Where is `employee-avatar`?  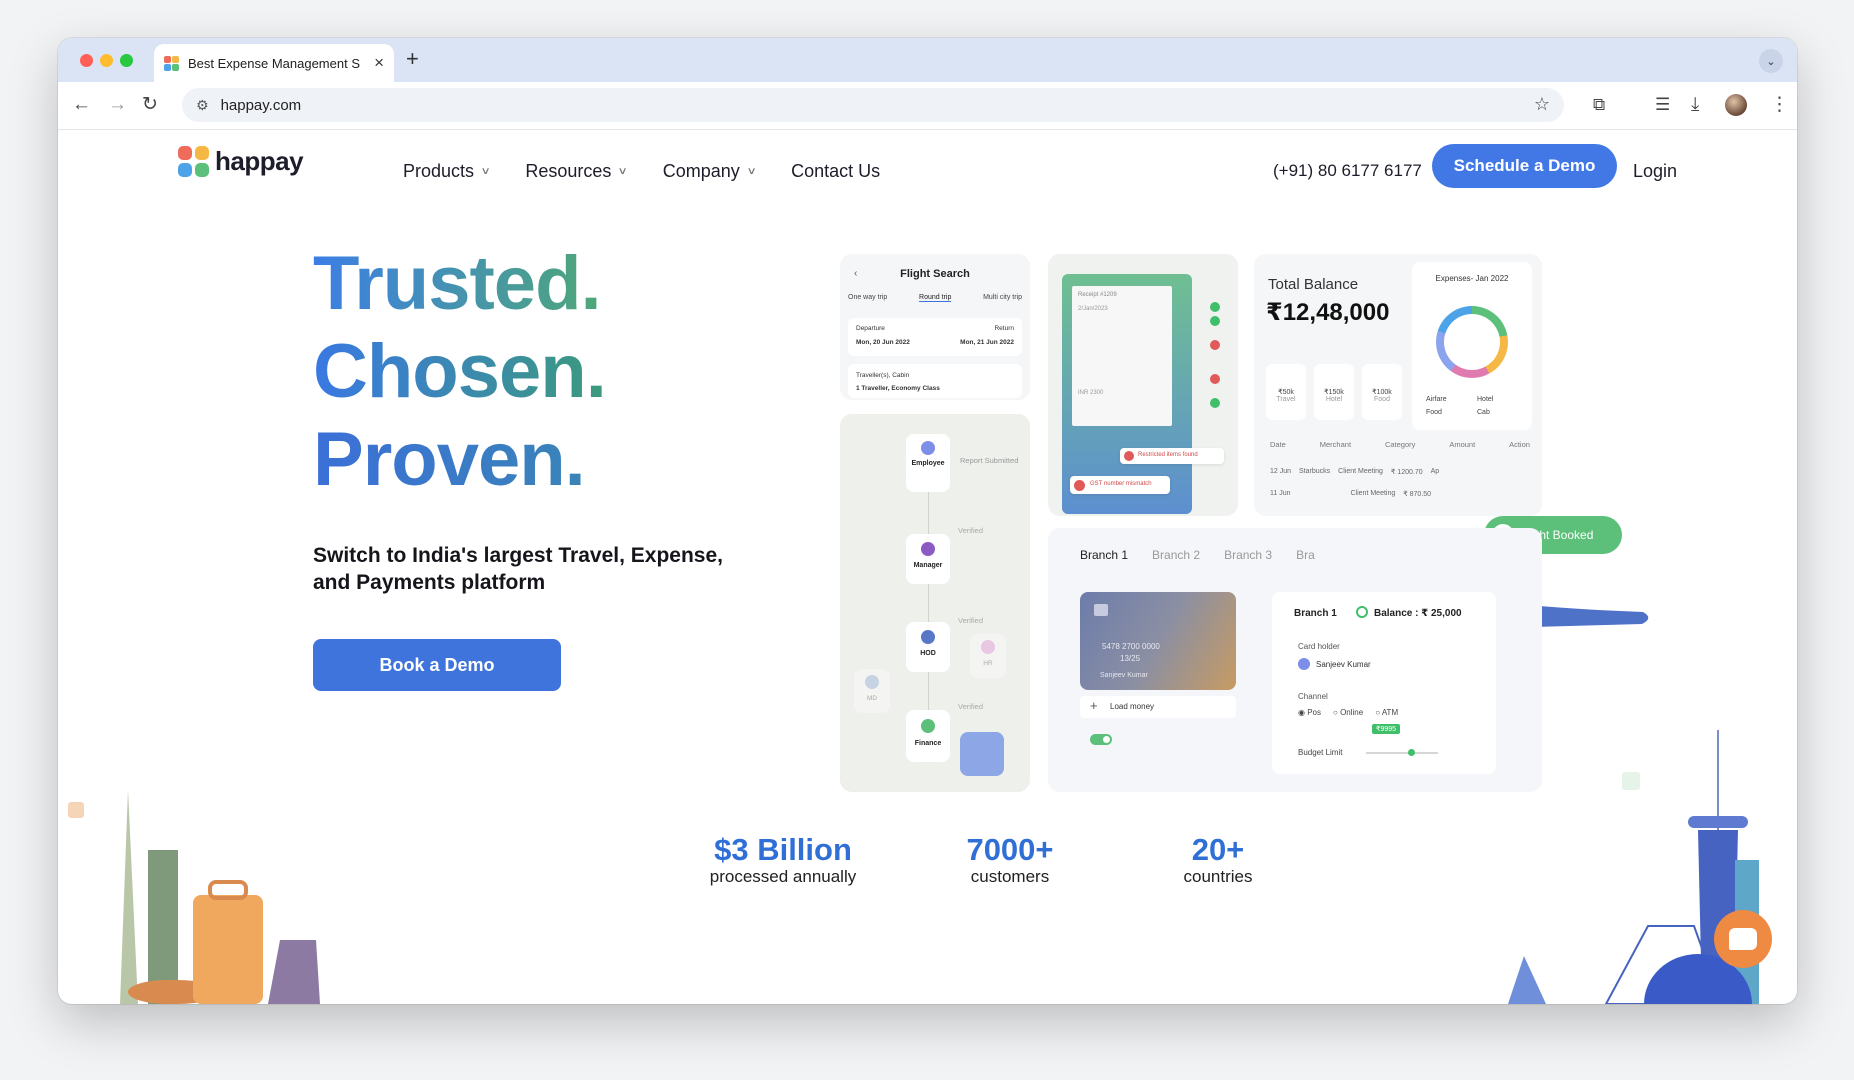
employee-avatar is located at coordinates (928, 448).